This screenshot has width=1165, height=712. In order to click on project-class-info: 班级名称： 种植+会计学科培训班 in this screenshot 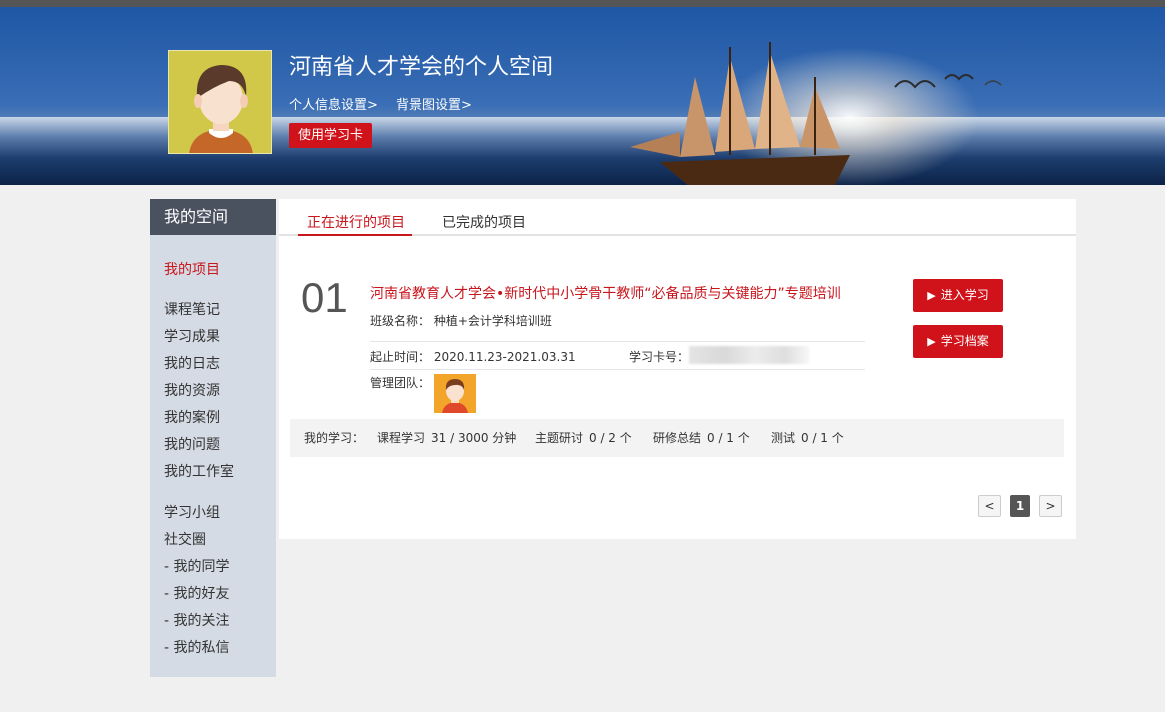, I will do `click(461, 320)`.